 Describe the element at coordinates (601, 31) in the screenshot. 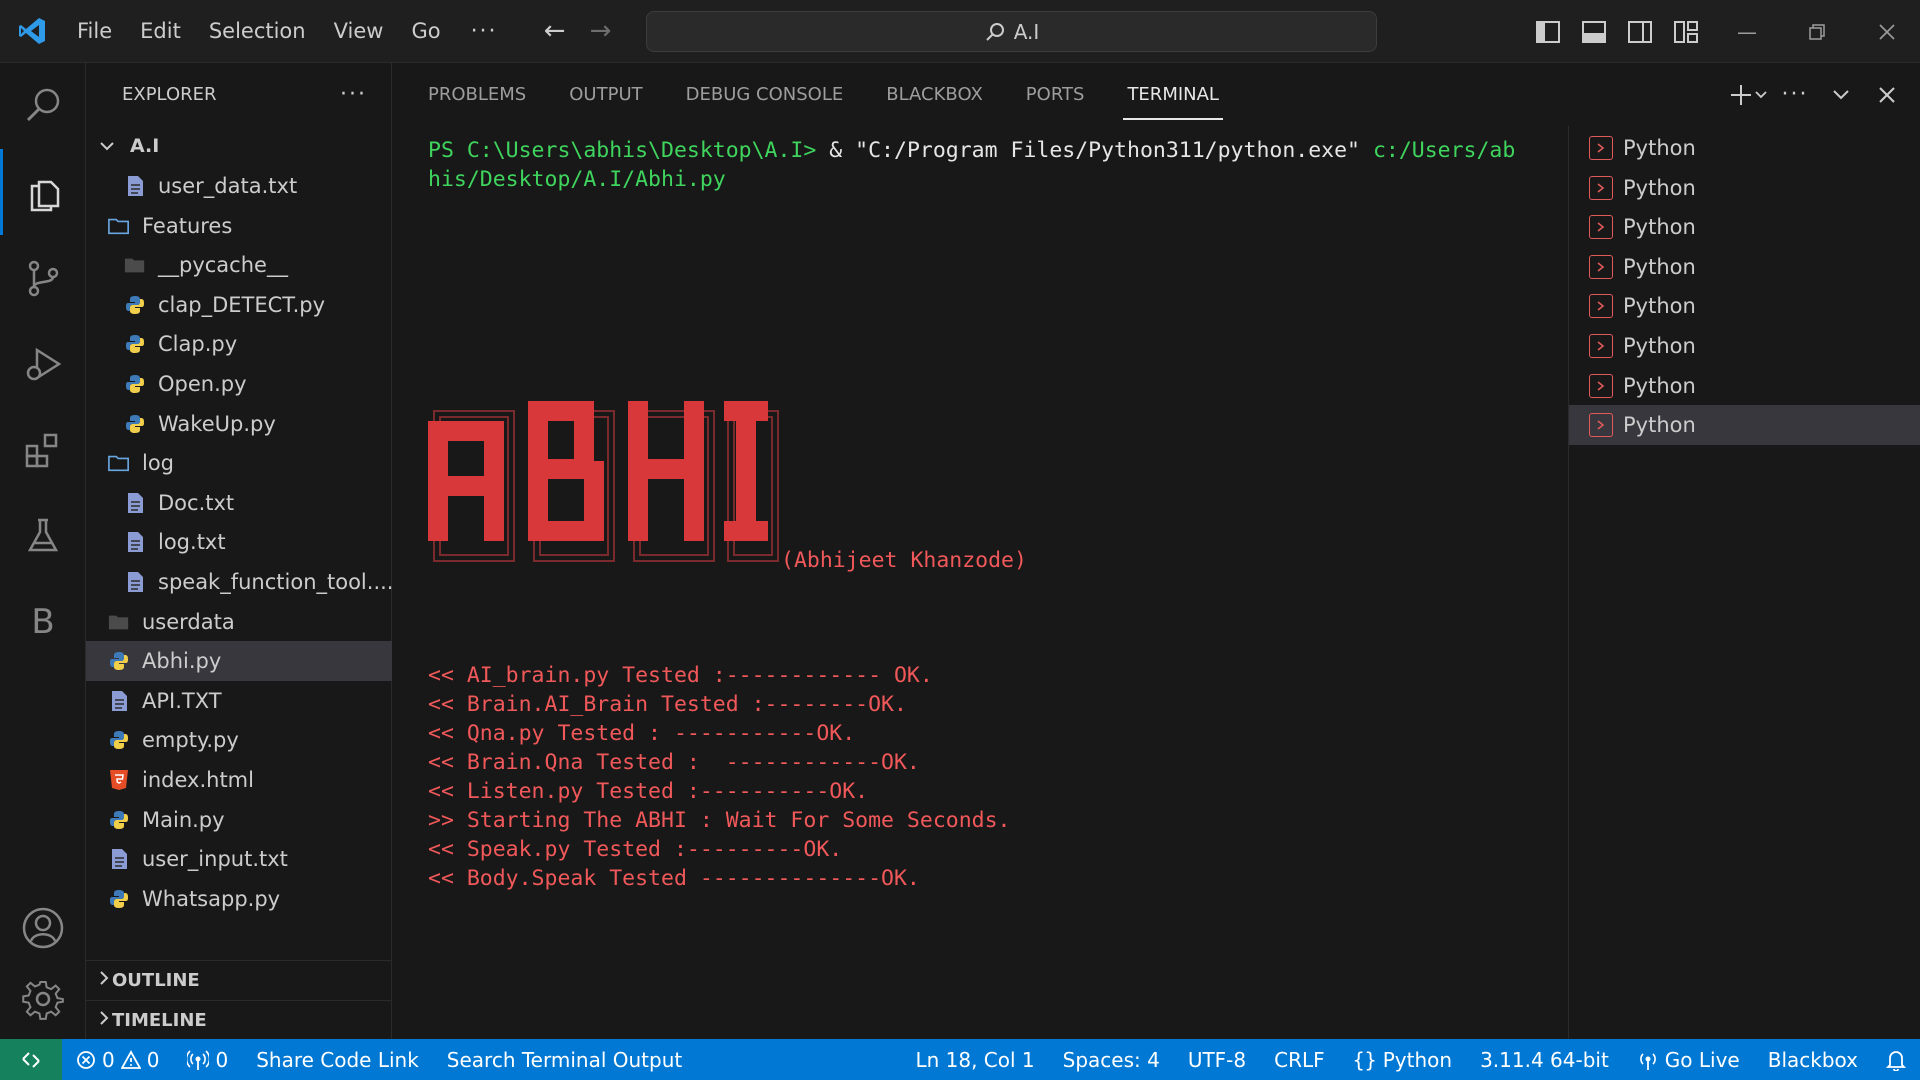

I see `forward-arrow-icon: →` at that location.